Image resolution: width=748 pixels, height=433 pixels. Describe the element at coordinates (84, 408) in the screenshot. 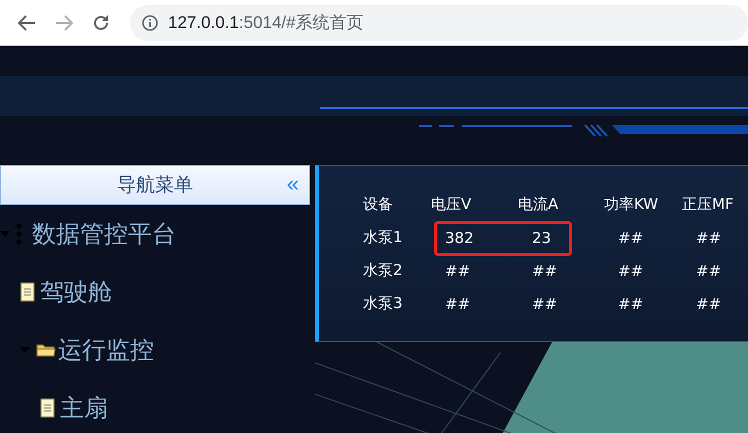

I see `tree-item: 主扇` at that location.